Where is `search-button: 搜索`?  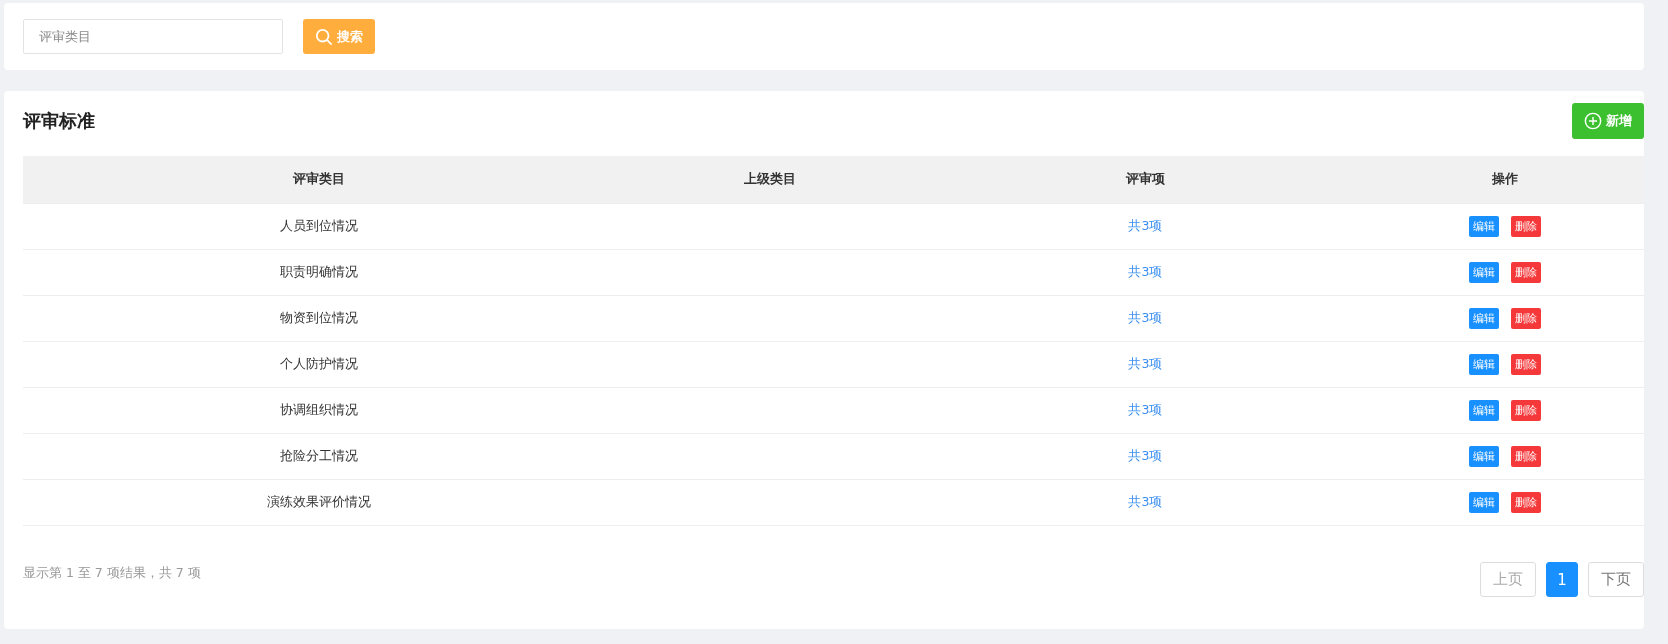 search-button: 搜索 is located at coordinates (339, 36).